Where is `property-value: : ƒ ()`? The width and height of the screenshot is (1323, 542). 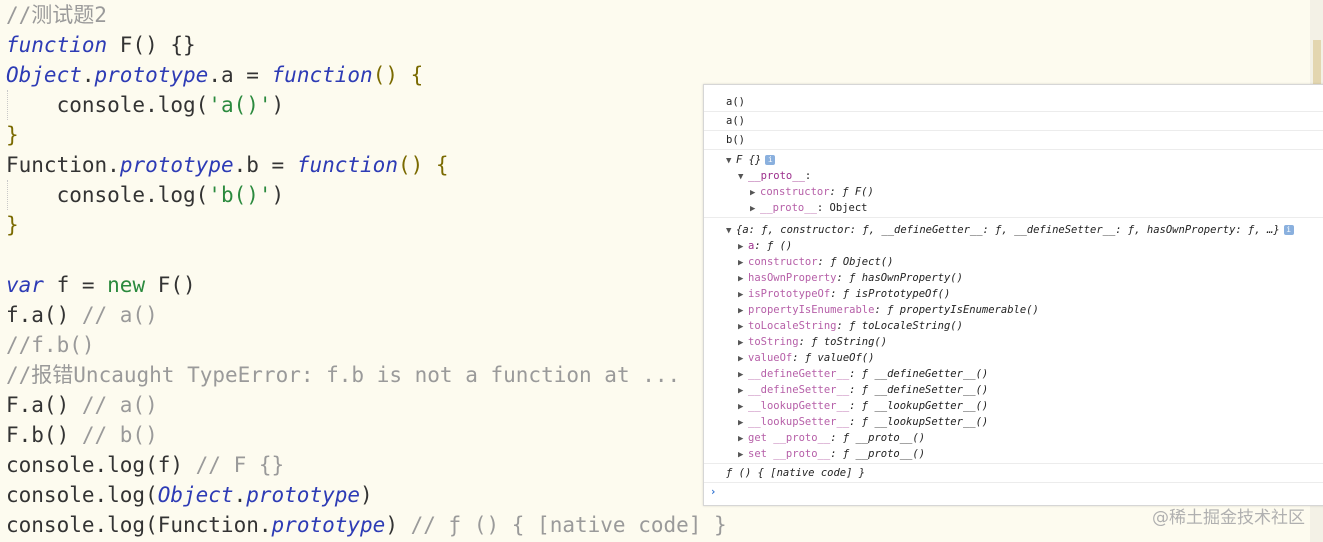
property-value: : ƒ () is located at coordinates (773, 246).